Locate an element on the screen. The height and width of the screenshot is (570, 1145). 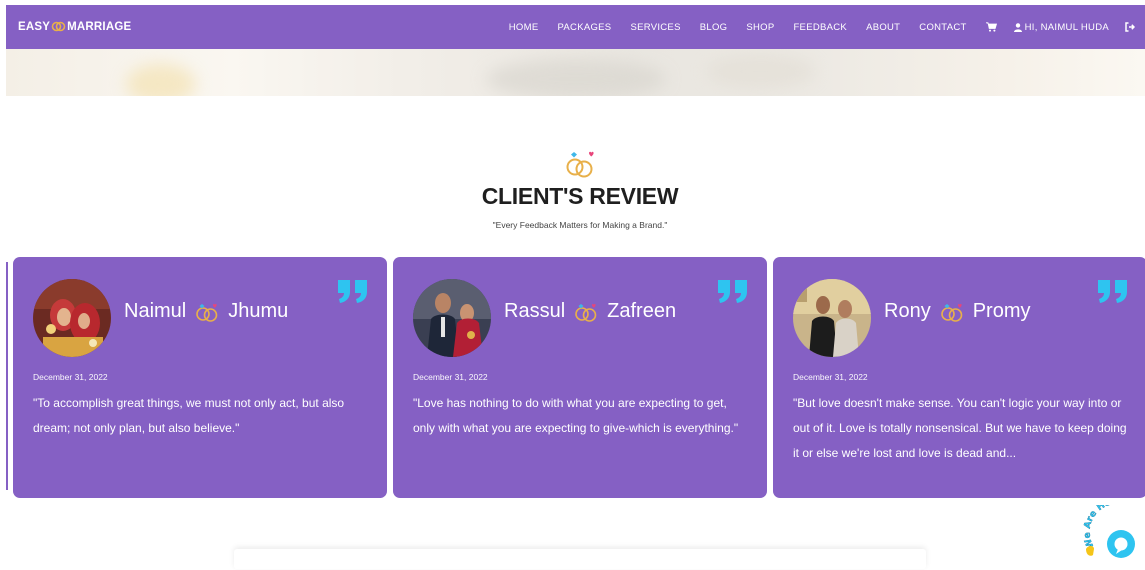
nav-about-link: ABOUT is located at coordinates (883, 27).